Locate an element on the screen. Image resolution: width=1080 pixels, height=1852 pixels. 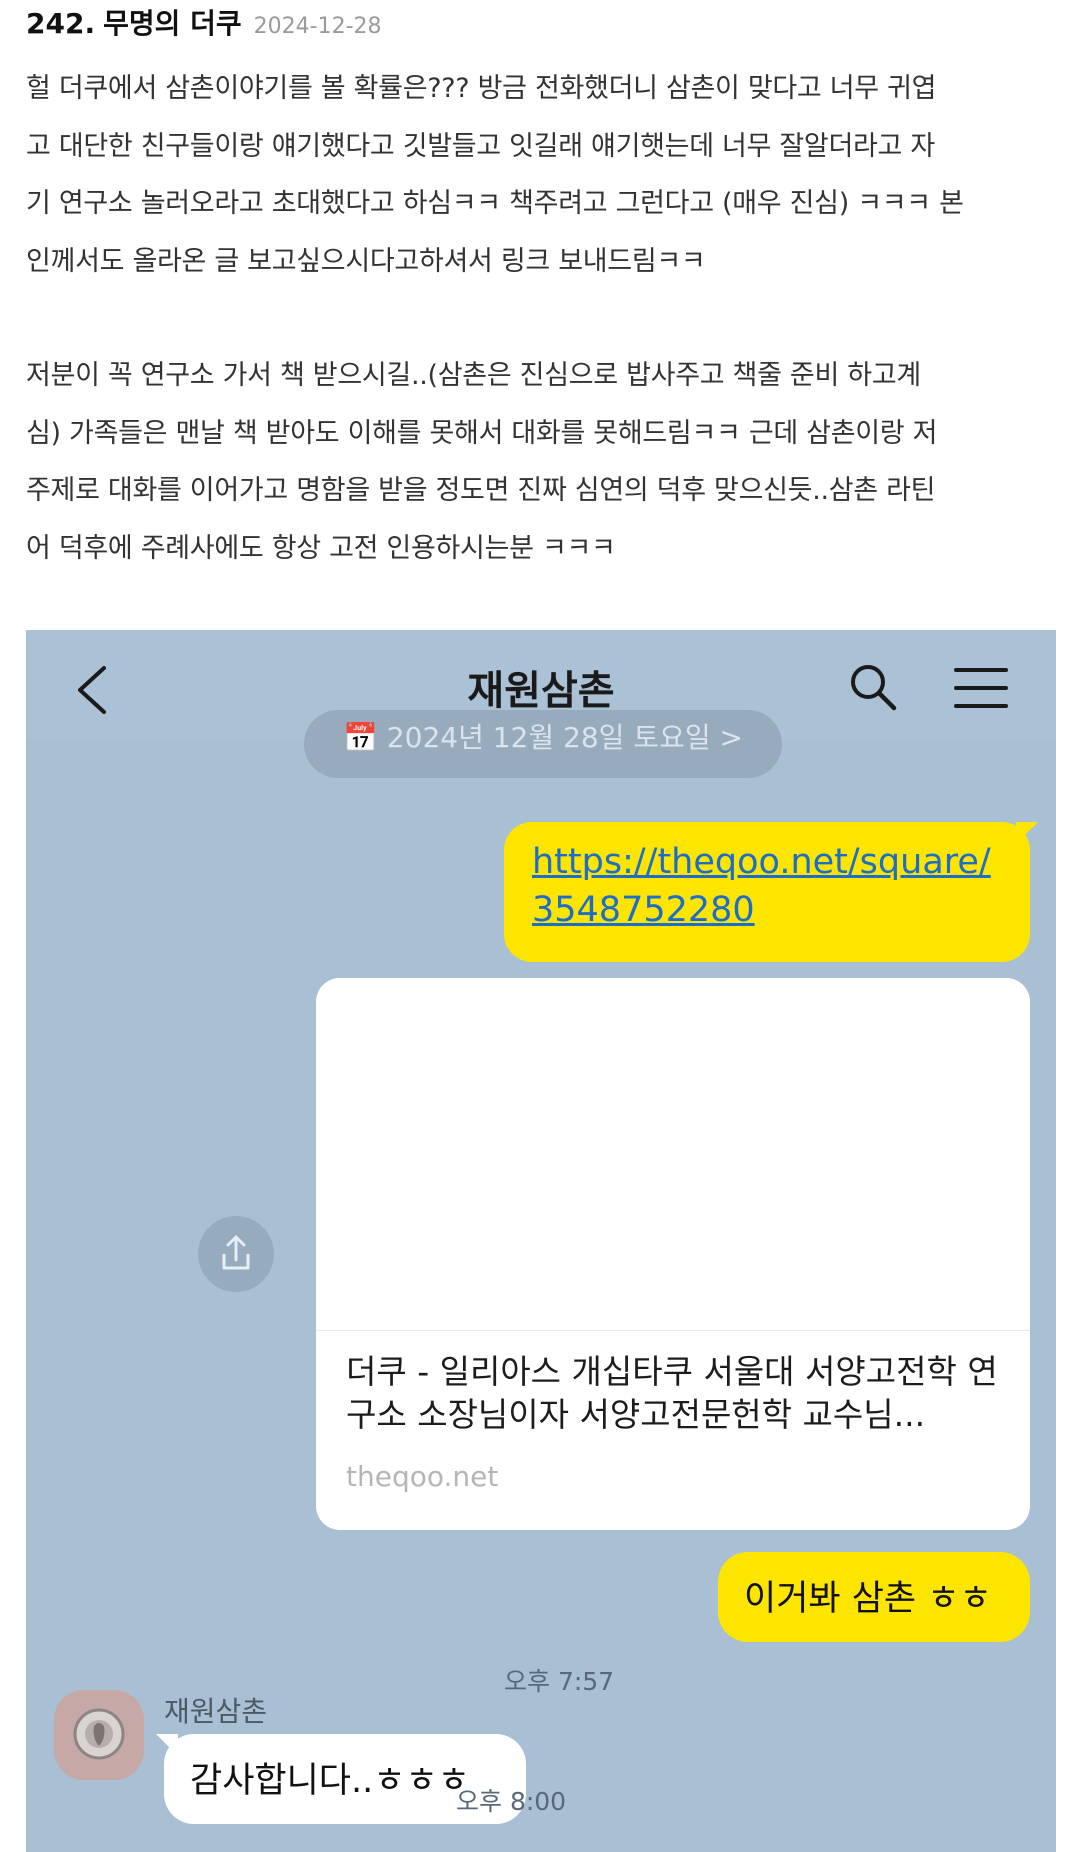
date-divider: 📅 2024년 12월 28일 토요일 > is located at coordinates (543, 744).